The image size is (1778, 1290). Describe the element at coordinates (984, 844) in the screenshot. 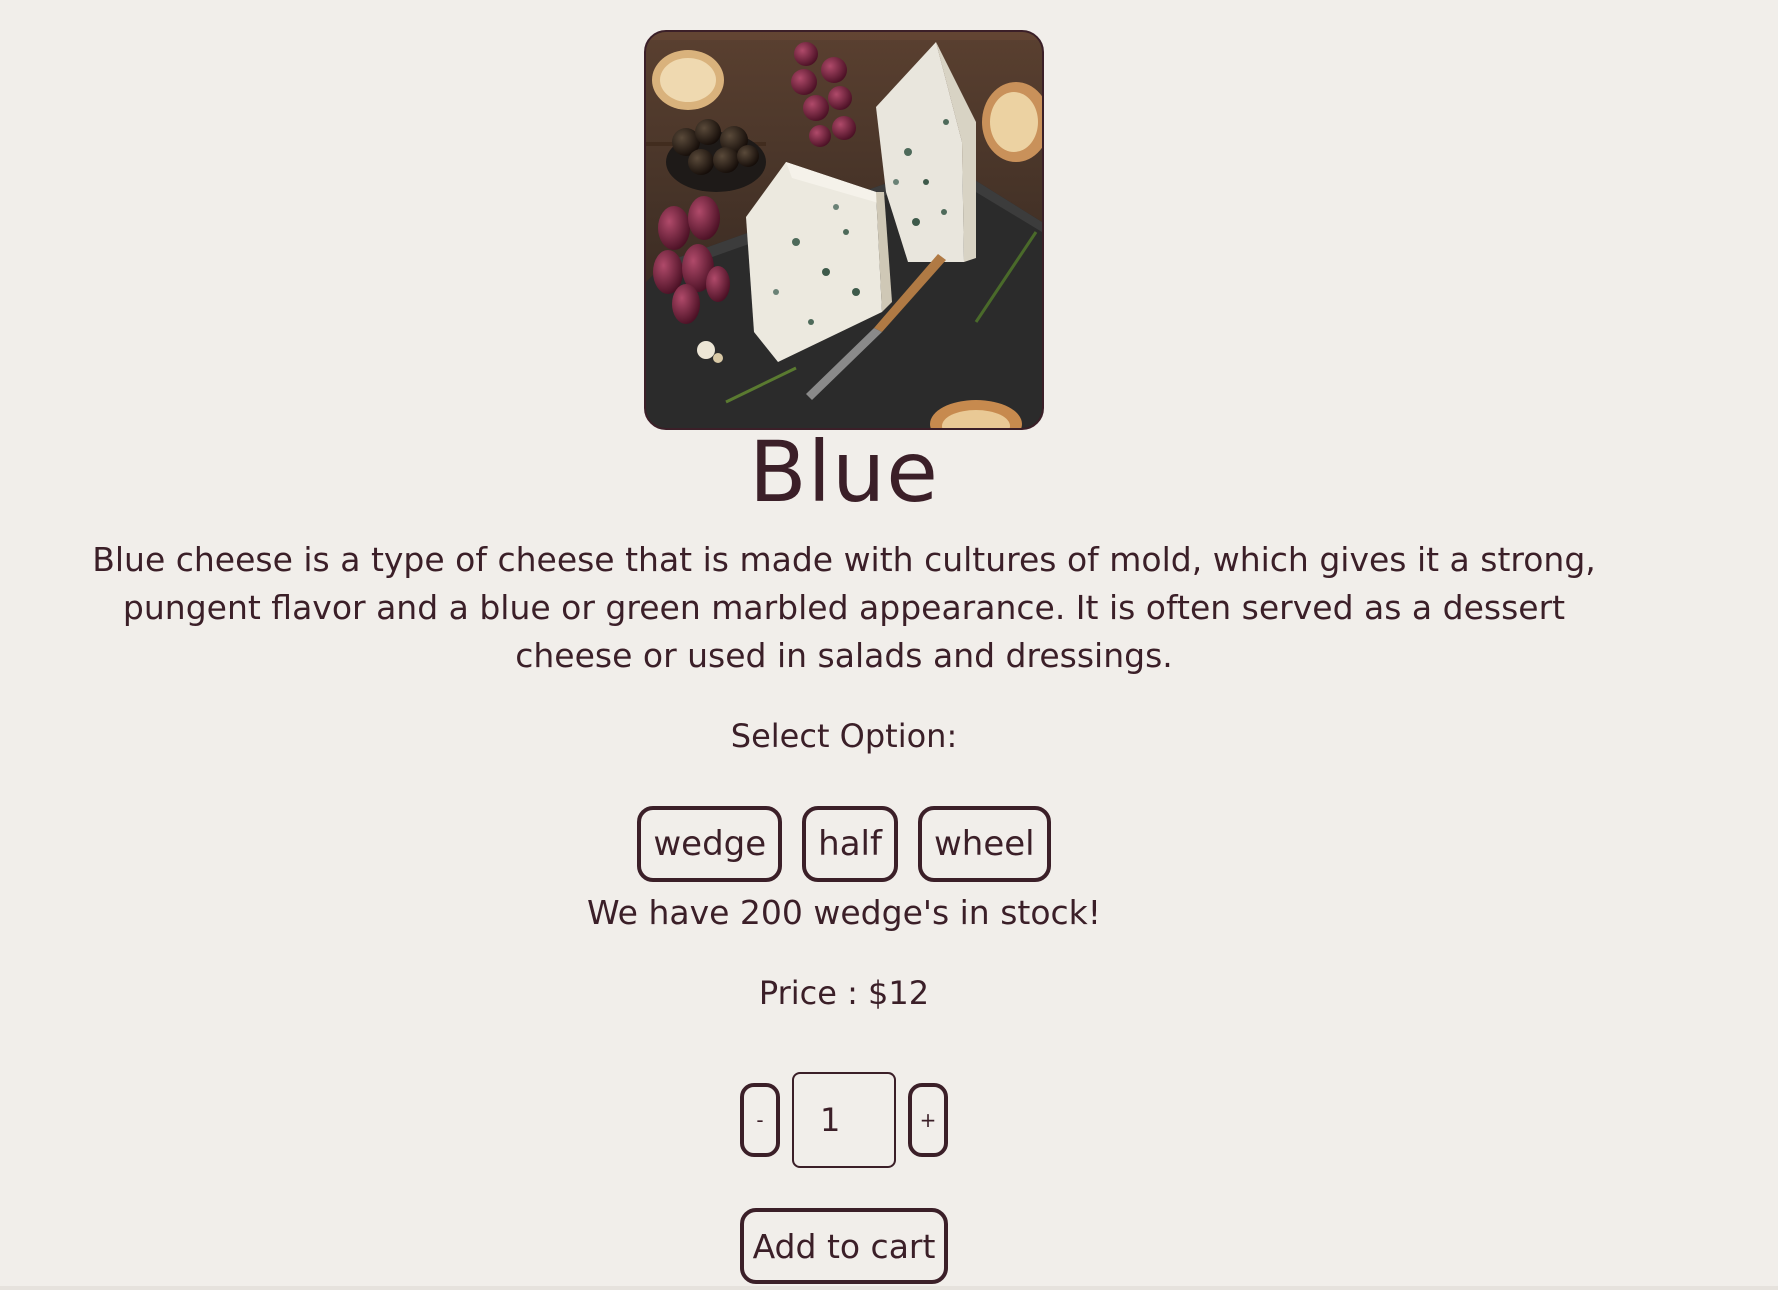

I see `option-wheel-button: wheel` at that location.